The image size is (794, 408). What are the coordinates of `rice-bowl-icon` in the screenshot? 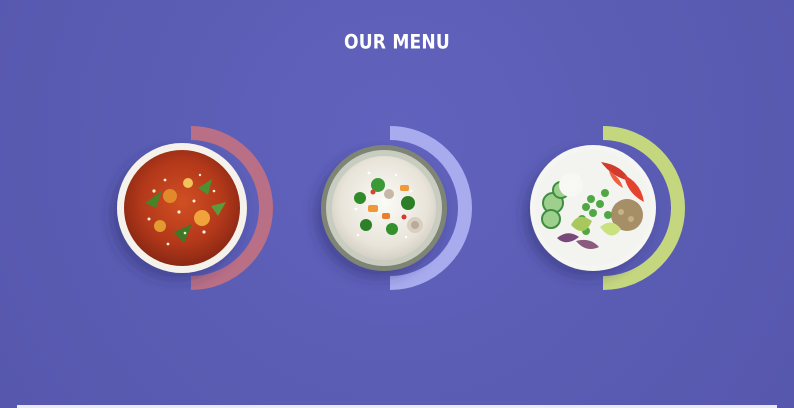 It's located at (396, 208).